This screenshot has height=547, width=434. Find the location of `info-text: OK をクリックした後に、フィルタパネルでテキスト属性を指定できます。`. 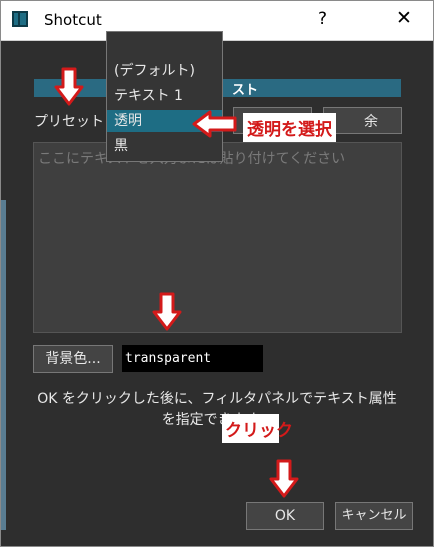

info-text: OK をクリックした後に、フィルタパネルでテキスト属性を指定できます。 is located at coordinates (217, 409).